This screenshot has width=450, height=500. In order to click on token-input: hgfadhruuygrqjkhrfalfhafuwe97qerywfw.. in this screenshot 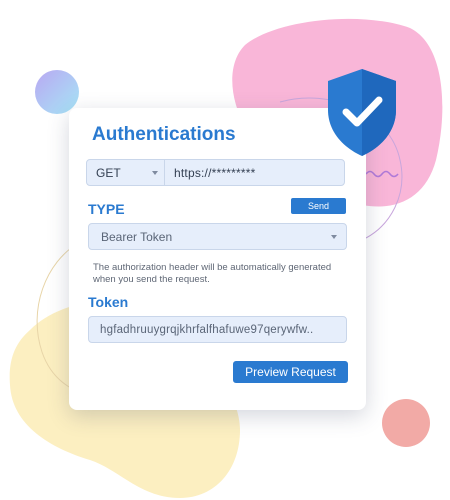, I will do `click(217, 329)`.